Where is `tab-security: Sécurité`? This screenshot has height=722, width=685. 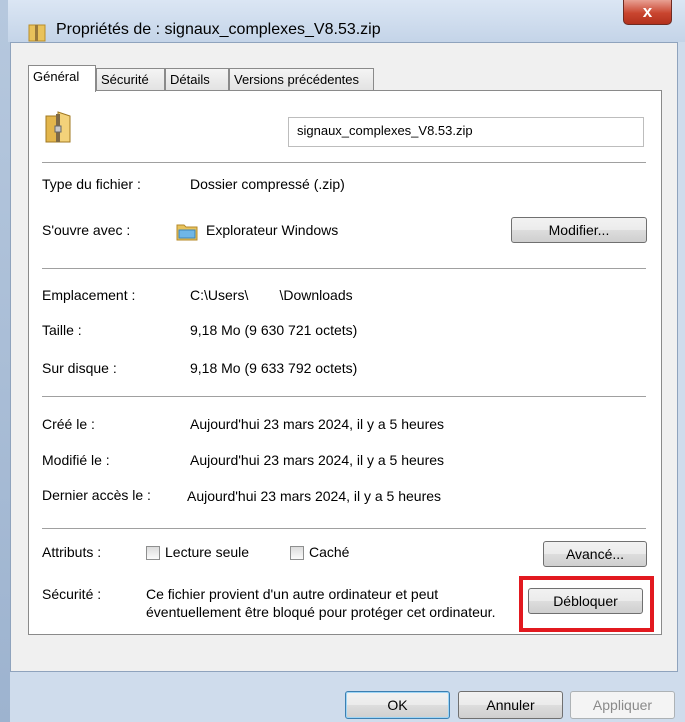 tab-security: Sécurité is located at coordinates (130, 79).